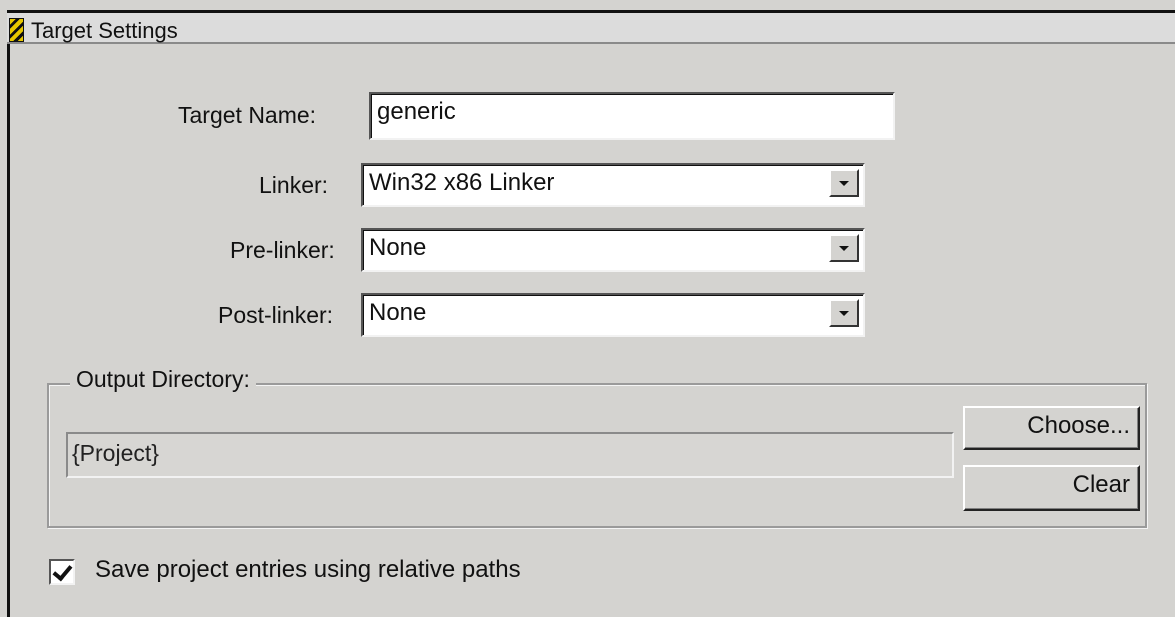 Image resolution: width=1175 pixels, height=617 pixels. Describe the element at coordinates (247, 115) in the screenshot. I see `target-name-label: Target Name:` at that location.